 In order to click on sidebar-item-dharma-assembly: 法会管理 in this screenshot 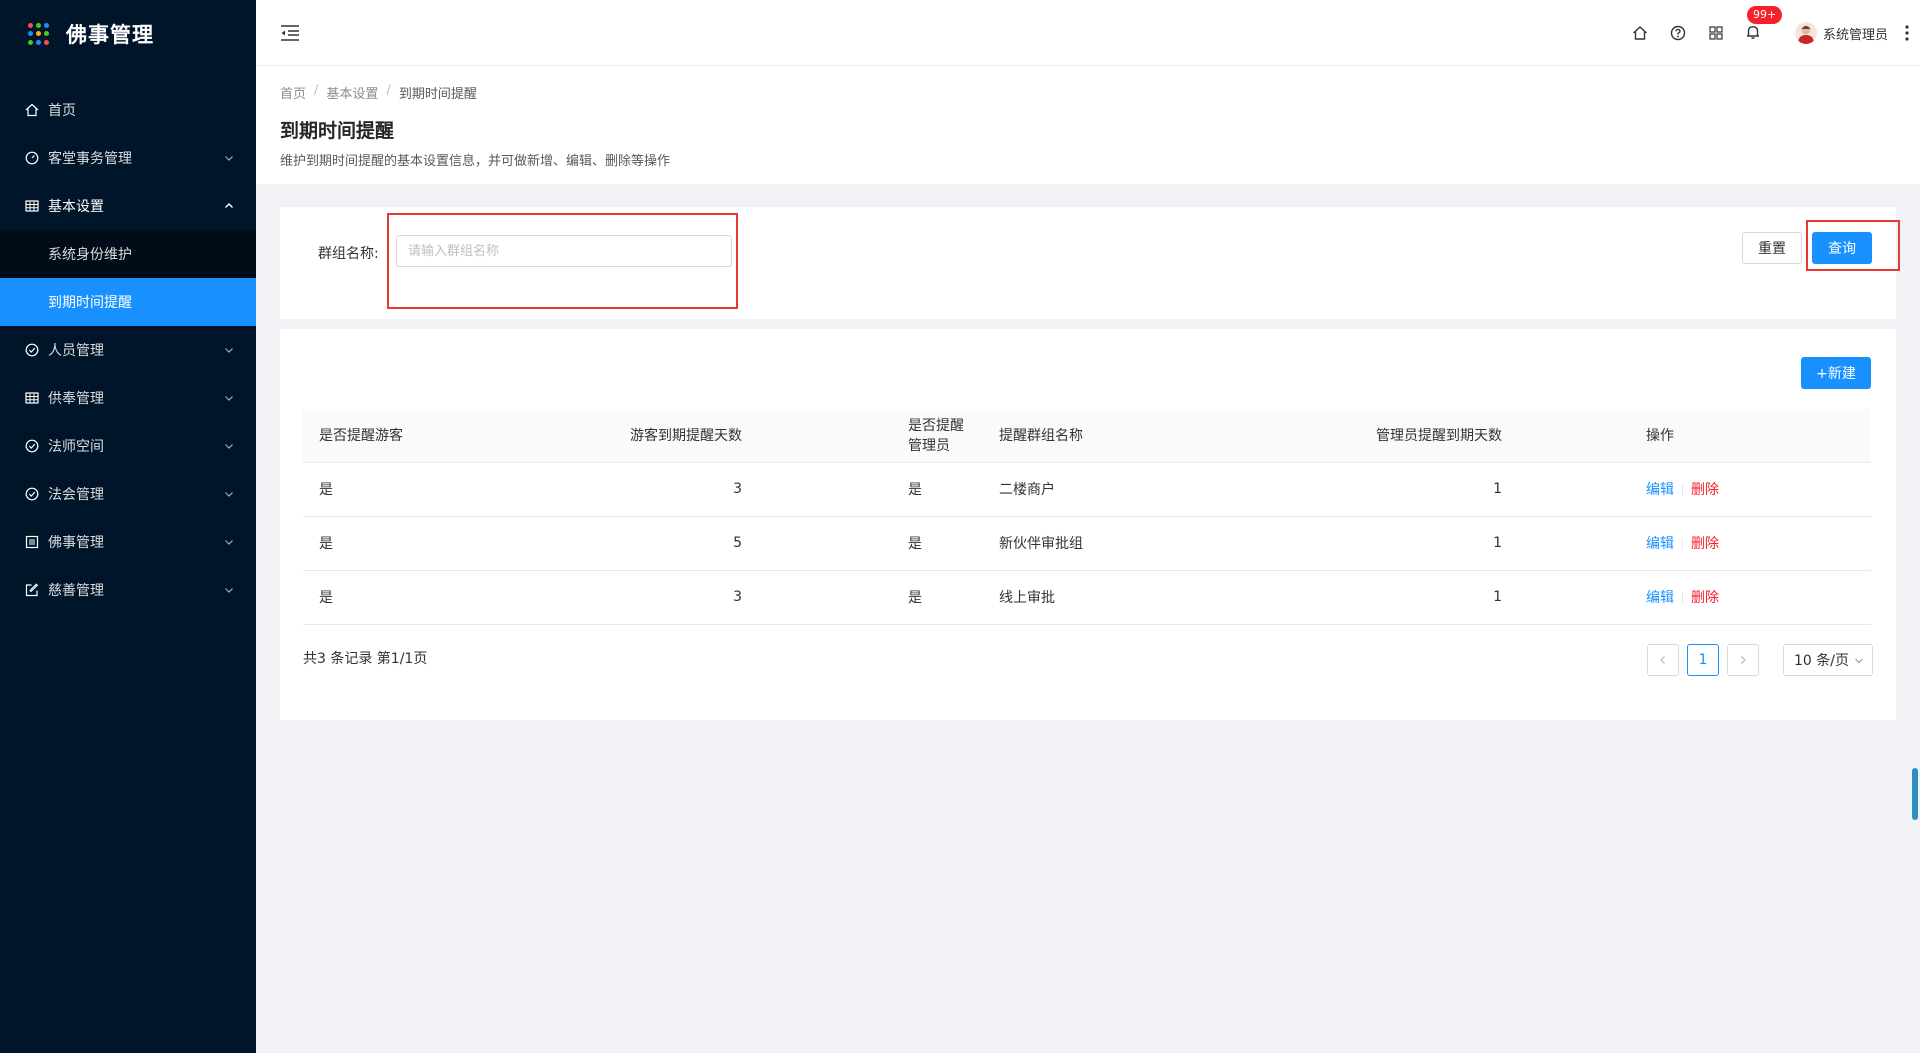, I will do `click(128, 494)`.